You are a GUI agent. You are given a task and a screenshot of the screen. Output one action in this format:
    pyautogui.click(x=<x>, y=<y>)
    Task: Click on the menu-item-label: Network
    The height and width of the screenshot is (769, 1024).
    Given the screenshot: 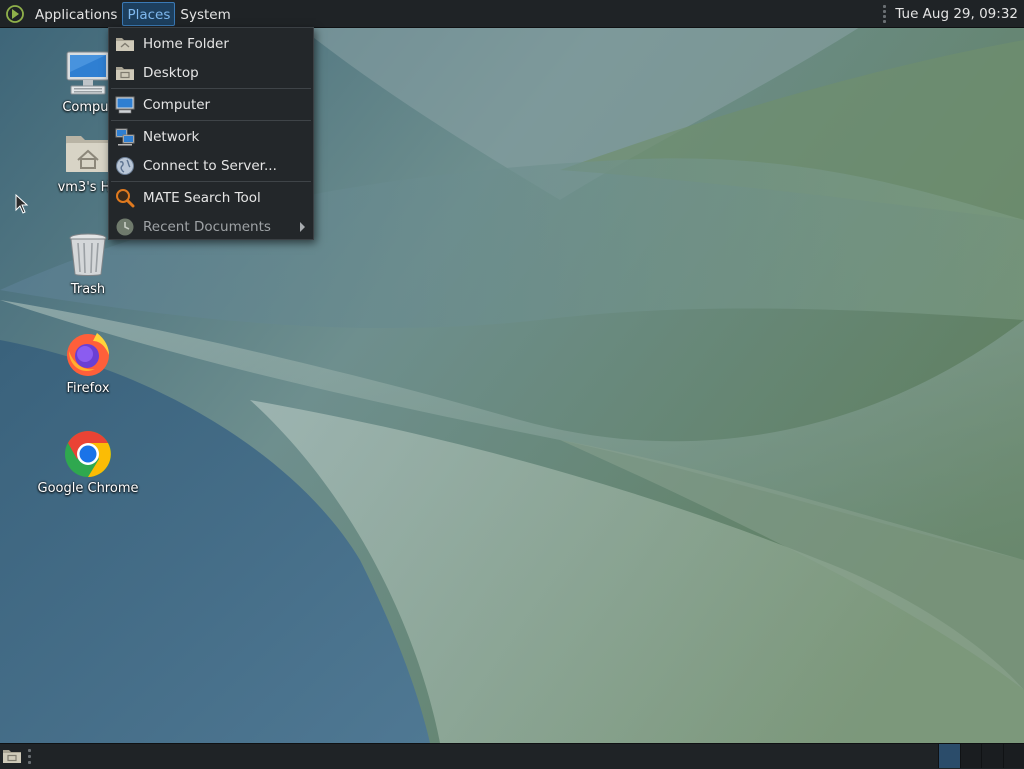 What is the action you would take?
    pyautogui.click(x=171, y=137)
    